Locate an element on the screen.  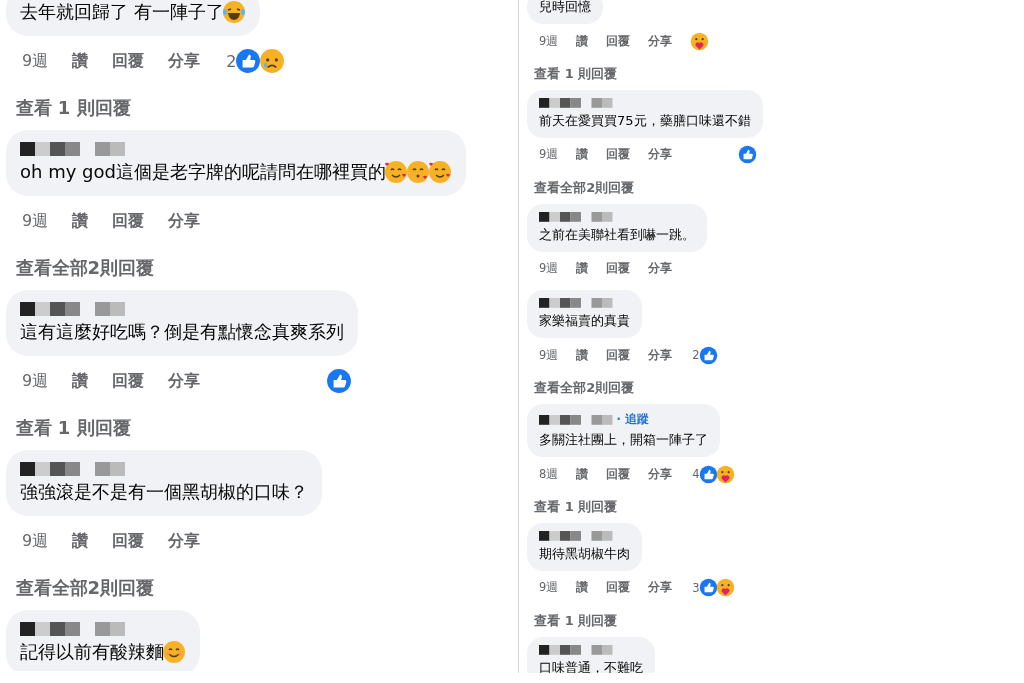
comment-text: 多關注社團上，開箱一陣子了 is located at coordinates (623, 440).